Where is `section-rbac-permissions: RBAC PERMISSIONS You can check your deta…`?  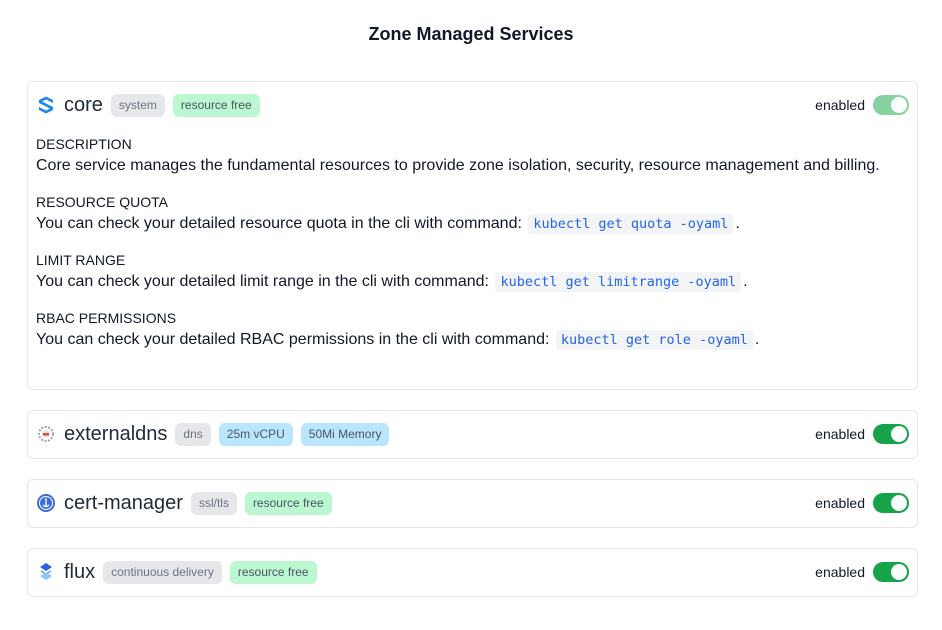
section-rbac-permissions: RBAC PERMISSIONS You can check your deta… is located at coordinates (472, 330).